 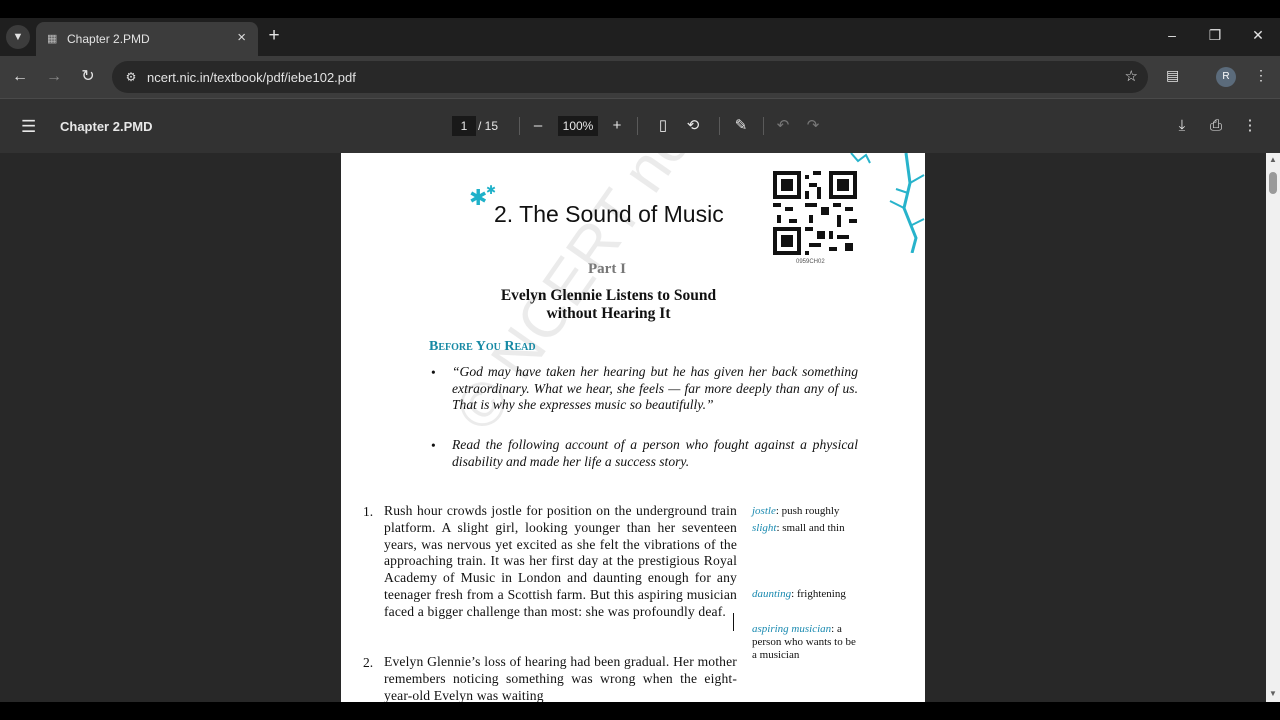 What do you see at coordinates (1216, 126) in the screenshot?
I see `print-icon: ⎙` at bounding box center [1216, 126].